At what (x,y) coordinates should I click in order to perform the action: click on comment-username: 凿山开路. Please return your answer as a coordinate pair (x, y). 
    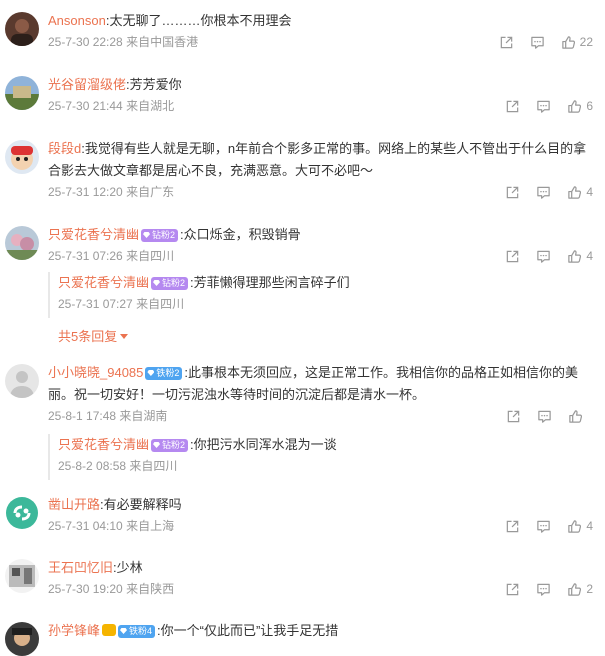
    Looking at the image, I should click on (74, 504).